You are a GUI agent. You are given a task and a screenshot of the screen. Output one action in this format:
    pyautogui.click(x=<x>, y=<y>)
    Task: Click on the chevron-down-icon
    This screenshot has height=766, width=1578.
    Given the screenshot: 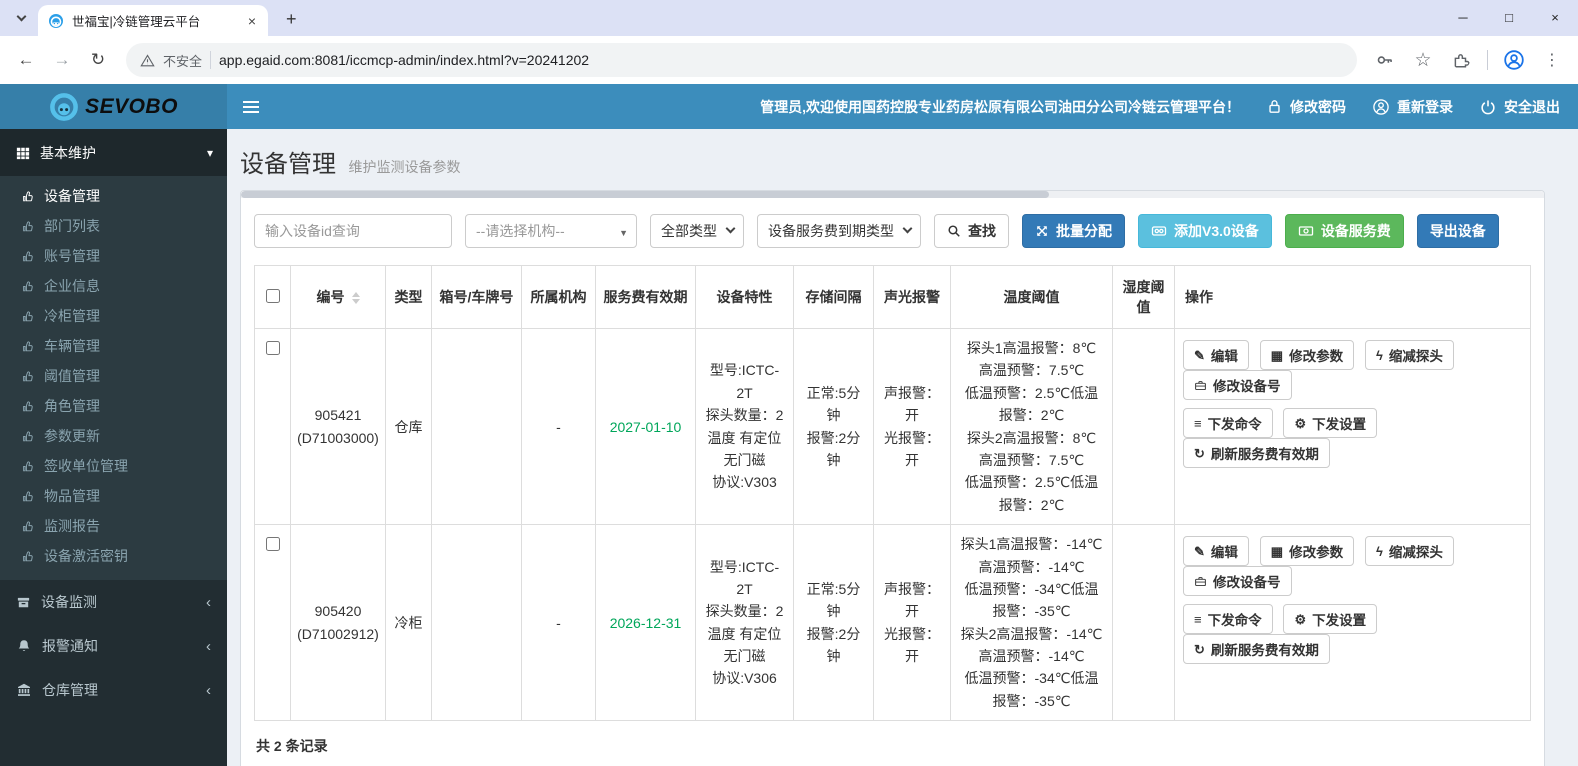 What is the action you would take?
    pyautogui.click(x=907, y=228)
    